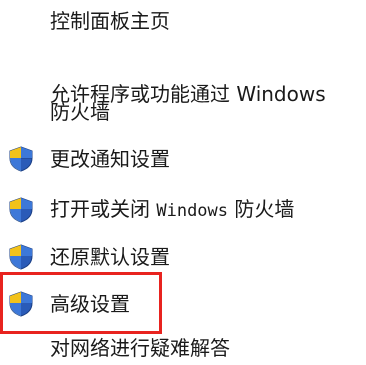  Describe the element at coordinates (90, 304) in the screenshot. I see `advanced-settings-label: 高级设置` at that location.